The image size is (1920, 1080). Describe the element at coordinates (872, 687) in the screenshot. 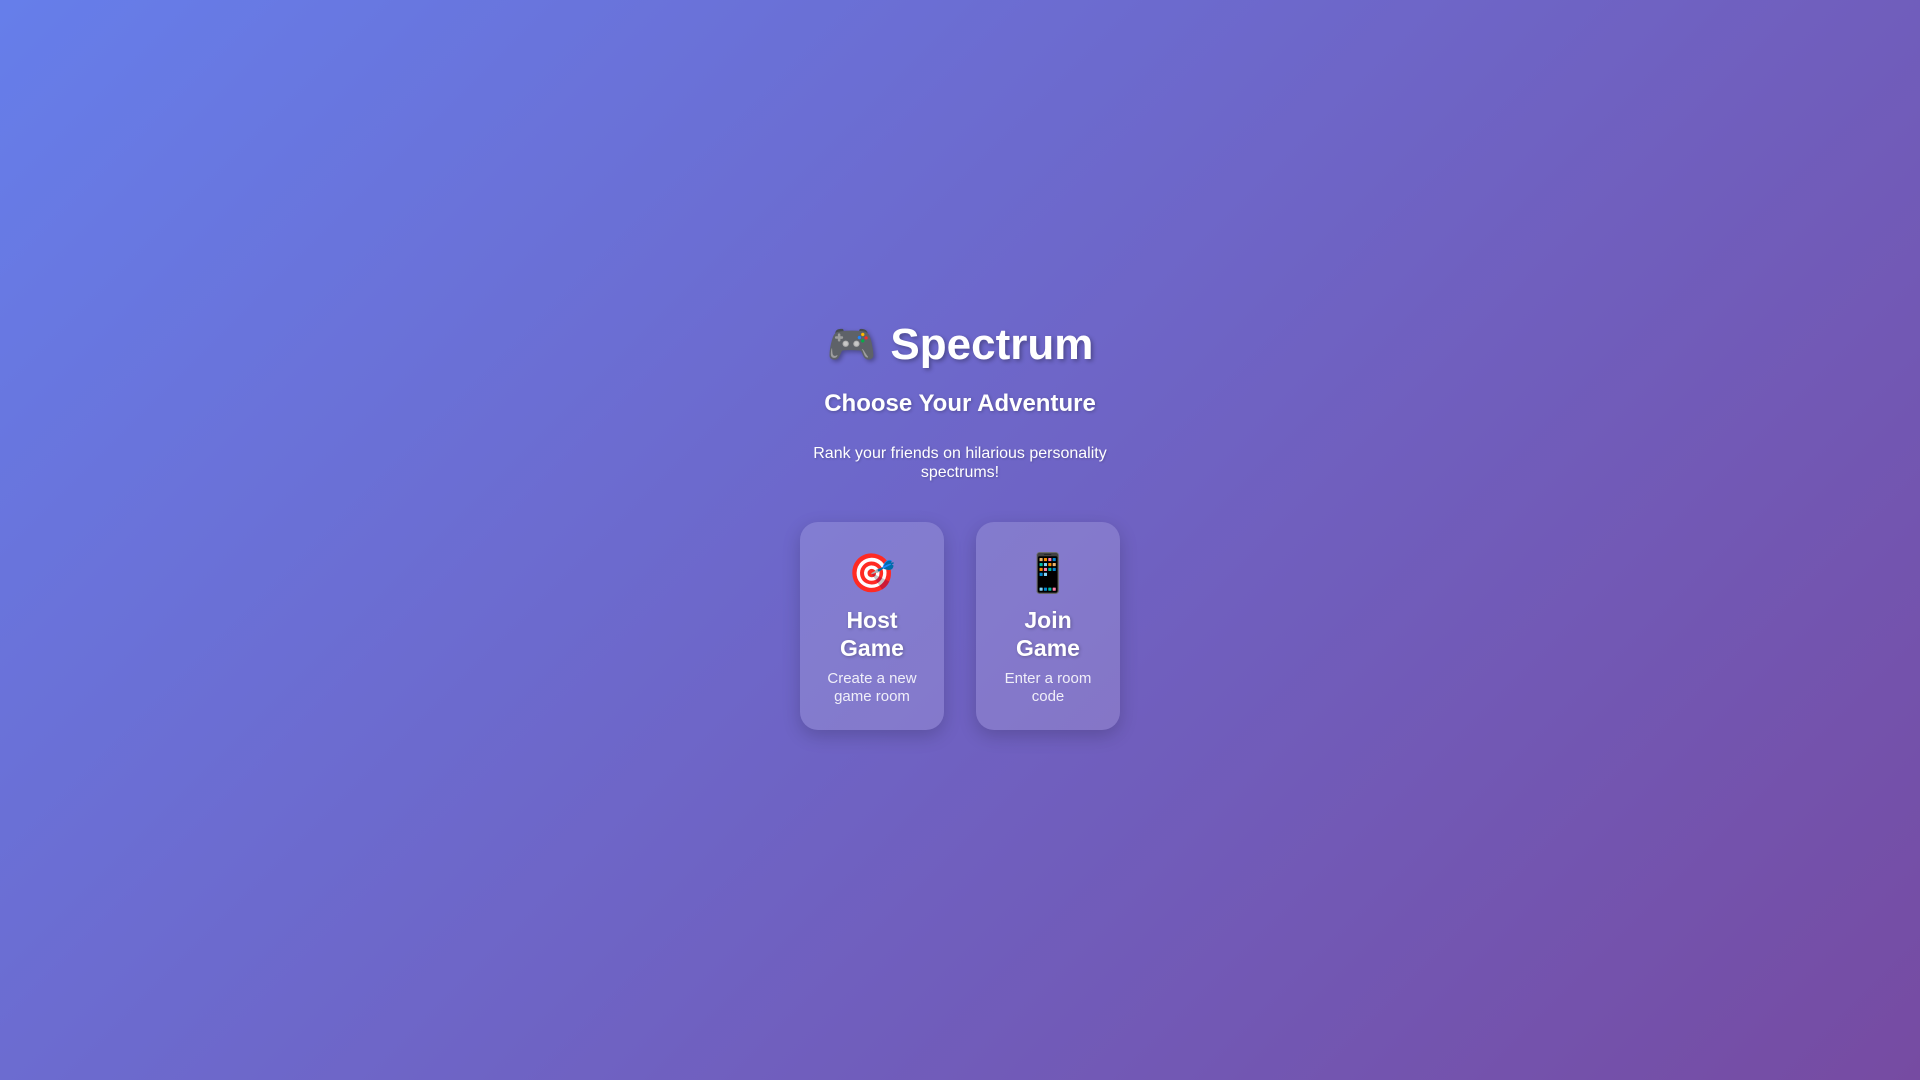

I see `host-game-description: Create a new game room` at that location.